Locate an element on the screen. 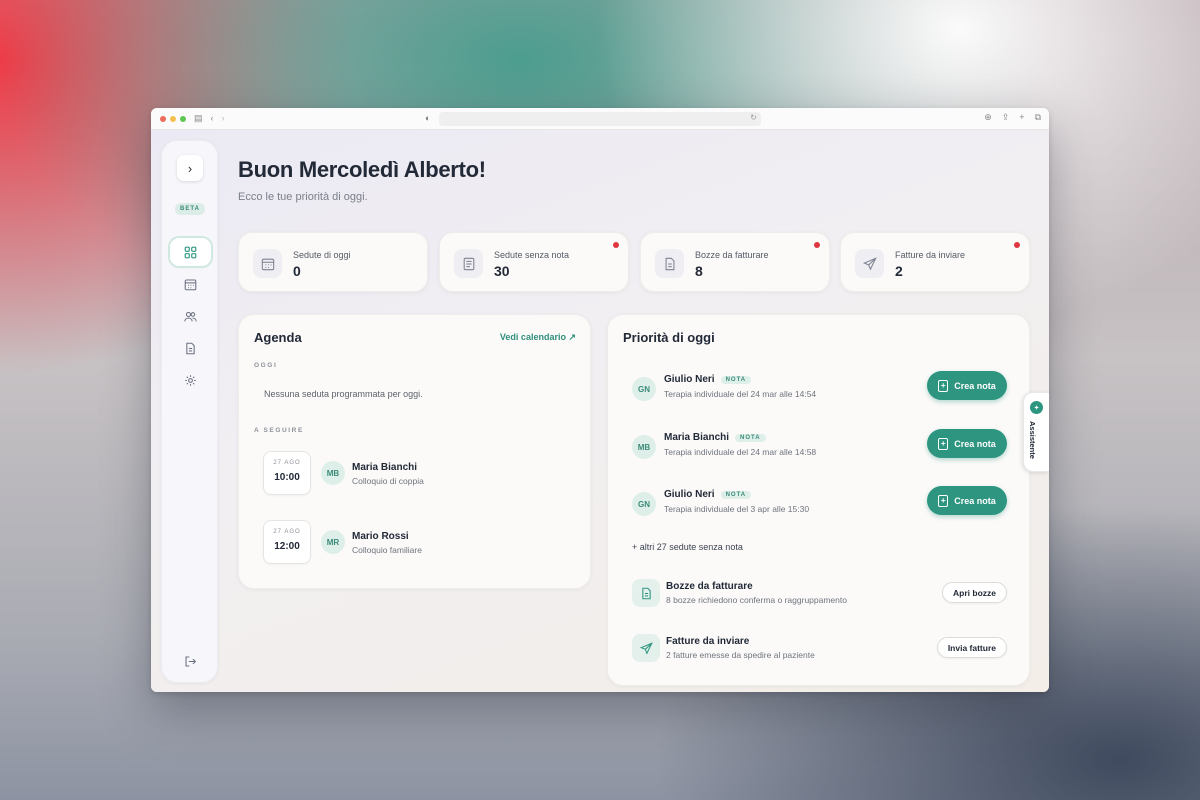 The width and height of the screenshot is (1200, 800). invia-fatture-button: Invia fatture is located at coordinates (971, 647).